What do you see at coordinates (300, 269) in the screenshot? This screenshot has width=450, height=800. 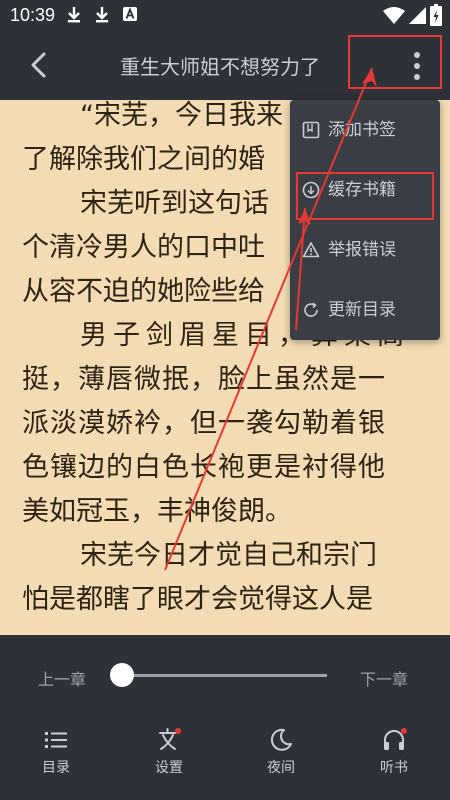 I see `annotation-arrow` at bounding box center [300, 269].